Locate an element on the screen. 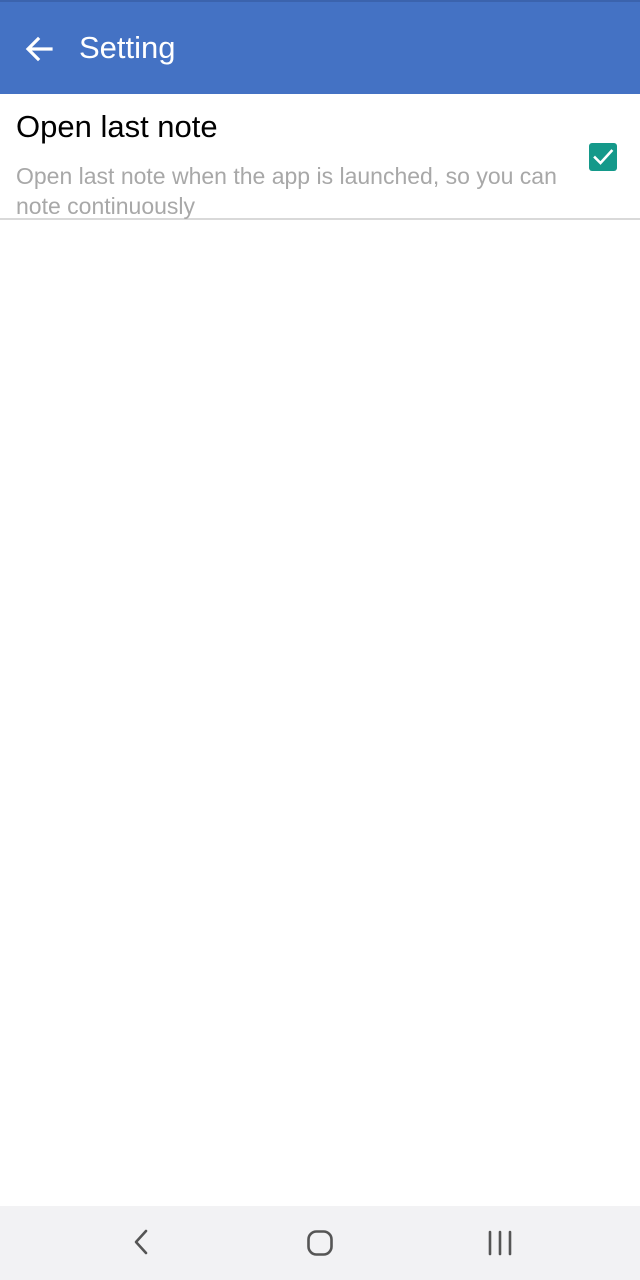 The image size is (640, 1280). open-last-note-checkbox is located at coordinates (603, 157).